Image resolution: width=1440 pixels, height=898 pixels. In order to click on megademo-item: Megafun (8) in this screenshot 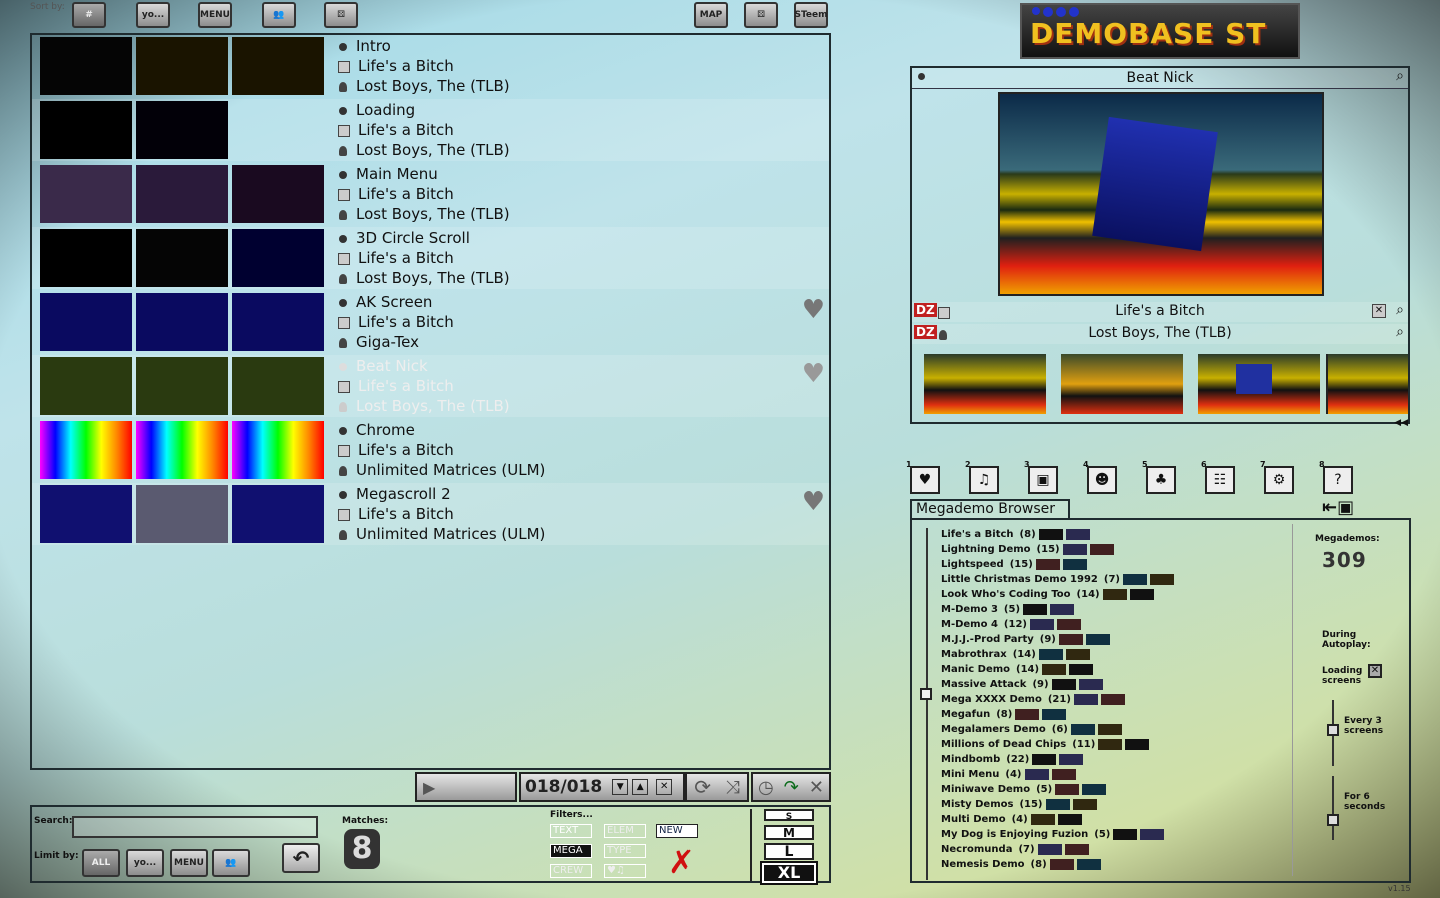, I will do `click(1004, 714)`.